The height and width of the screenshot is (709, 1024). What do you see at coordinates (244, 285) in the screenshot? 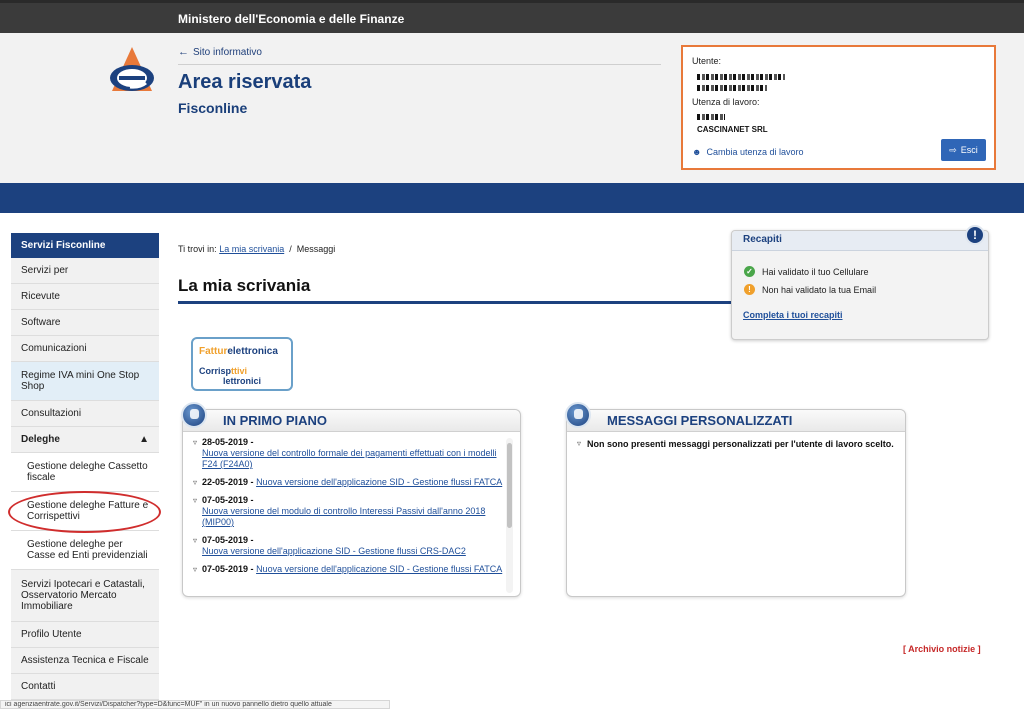
I see `page-title: La mia scrivania` at bounding box center [244, 285].